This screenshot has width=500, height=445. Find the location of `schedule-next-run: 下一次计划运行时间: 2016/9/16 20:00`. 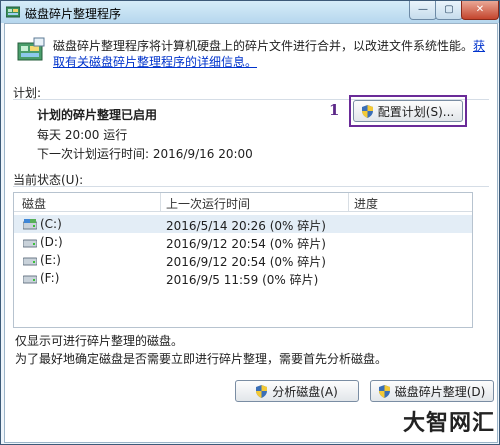

schedule-next-run: 下一次计划运行时间: 2016/9/16 20:00 is located at coordinates (145, 154).